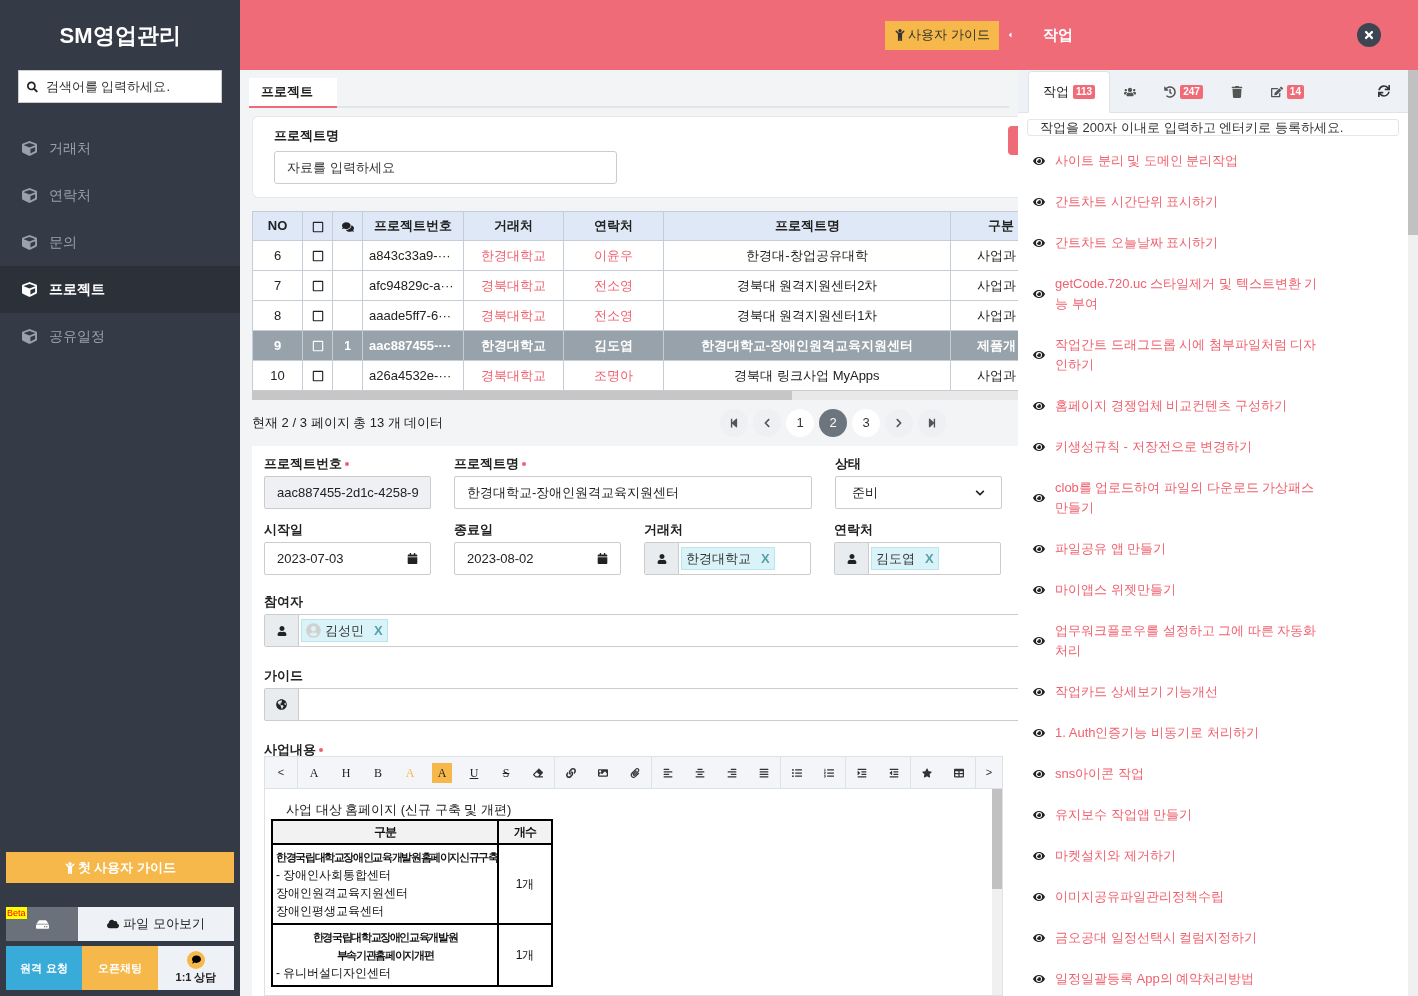 The width and height of the screenshot is (1418, 996). I want to click on task-item: 간트차트 시간단위 표시하기, so click(1137, 201).